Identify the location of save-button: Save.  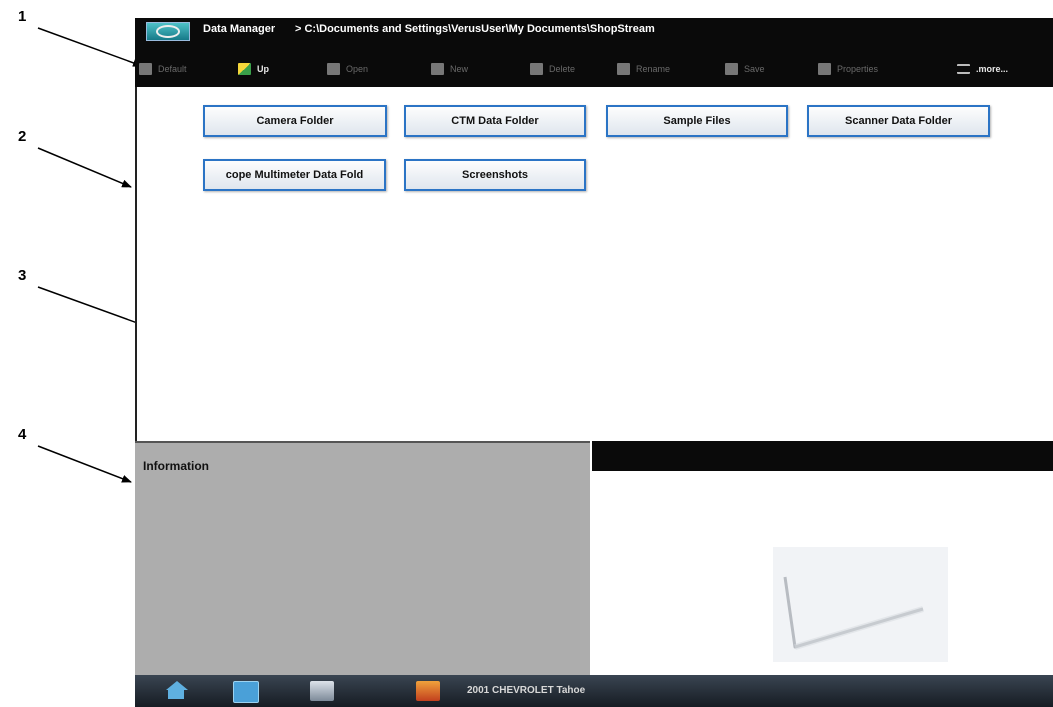
(745, 69).